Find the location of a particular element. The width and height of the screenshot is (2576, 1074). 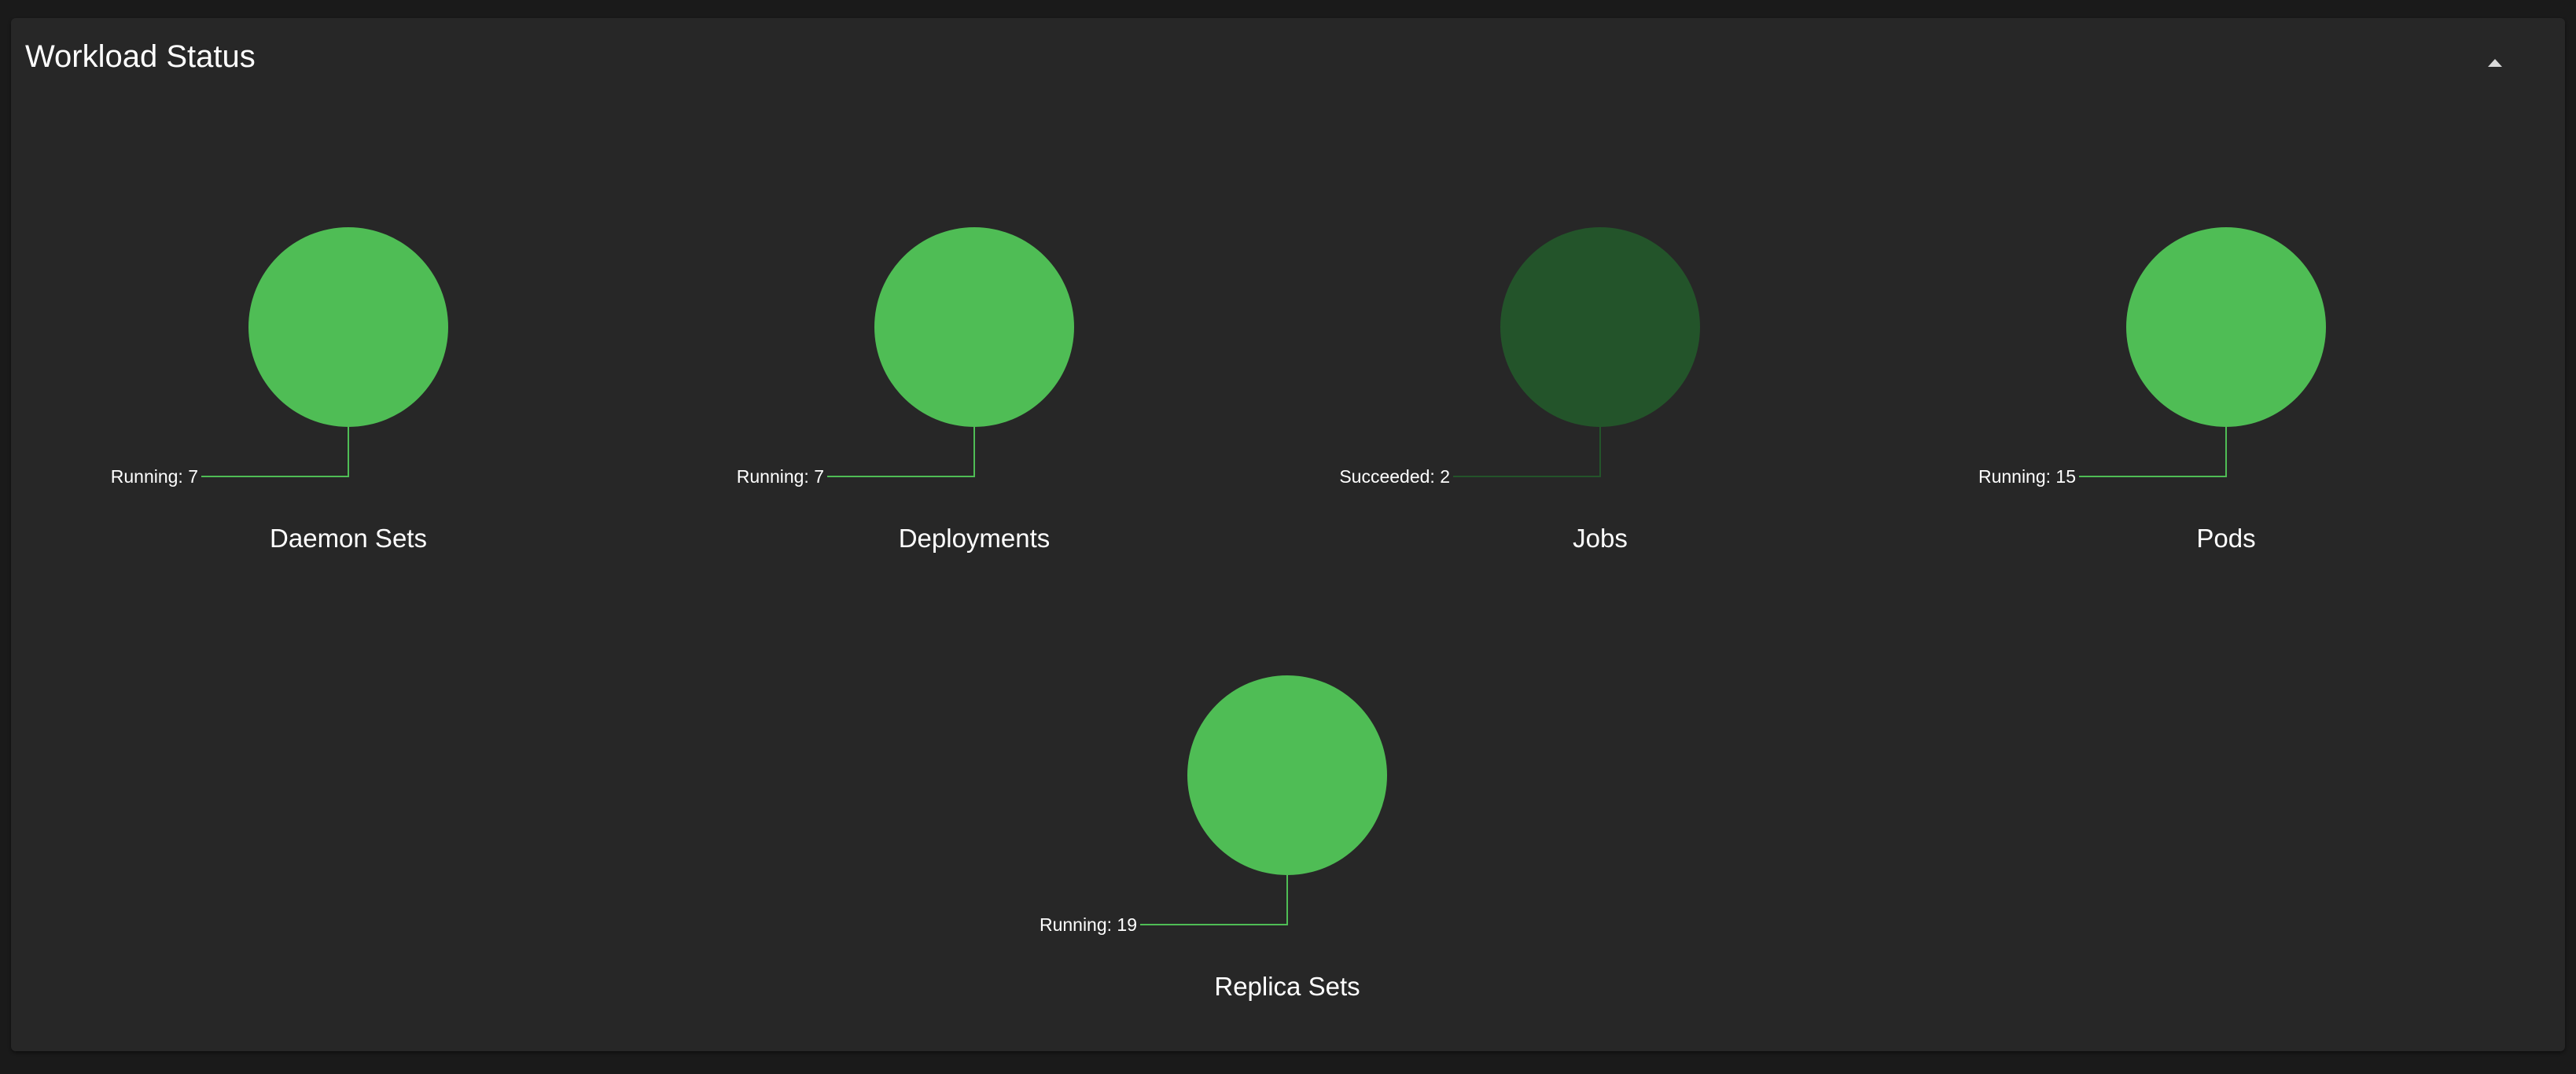

daemon-sets-slice-running is located at coordinates (348, 327).